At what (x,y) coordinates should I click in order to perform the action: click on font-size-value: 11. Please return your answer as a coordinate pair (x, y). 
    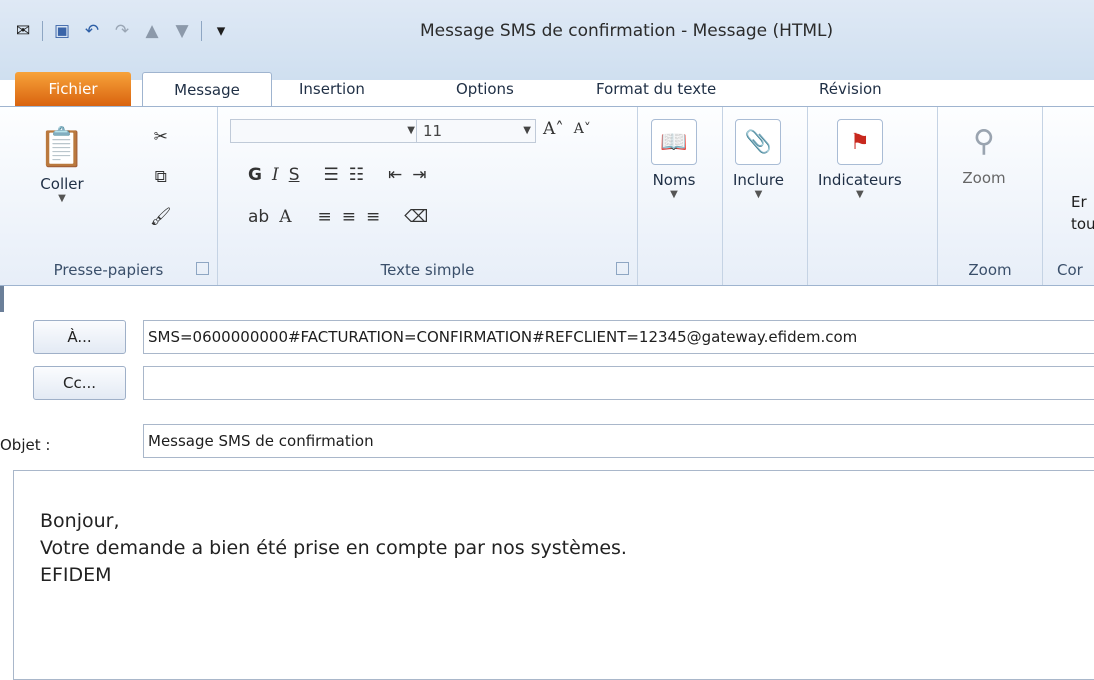
    Looking at the image, I should click on (433, 131).